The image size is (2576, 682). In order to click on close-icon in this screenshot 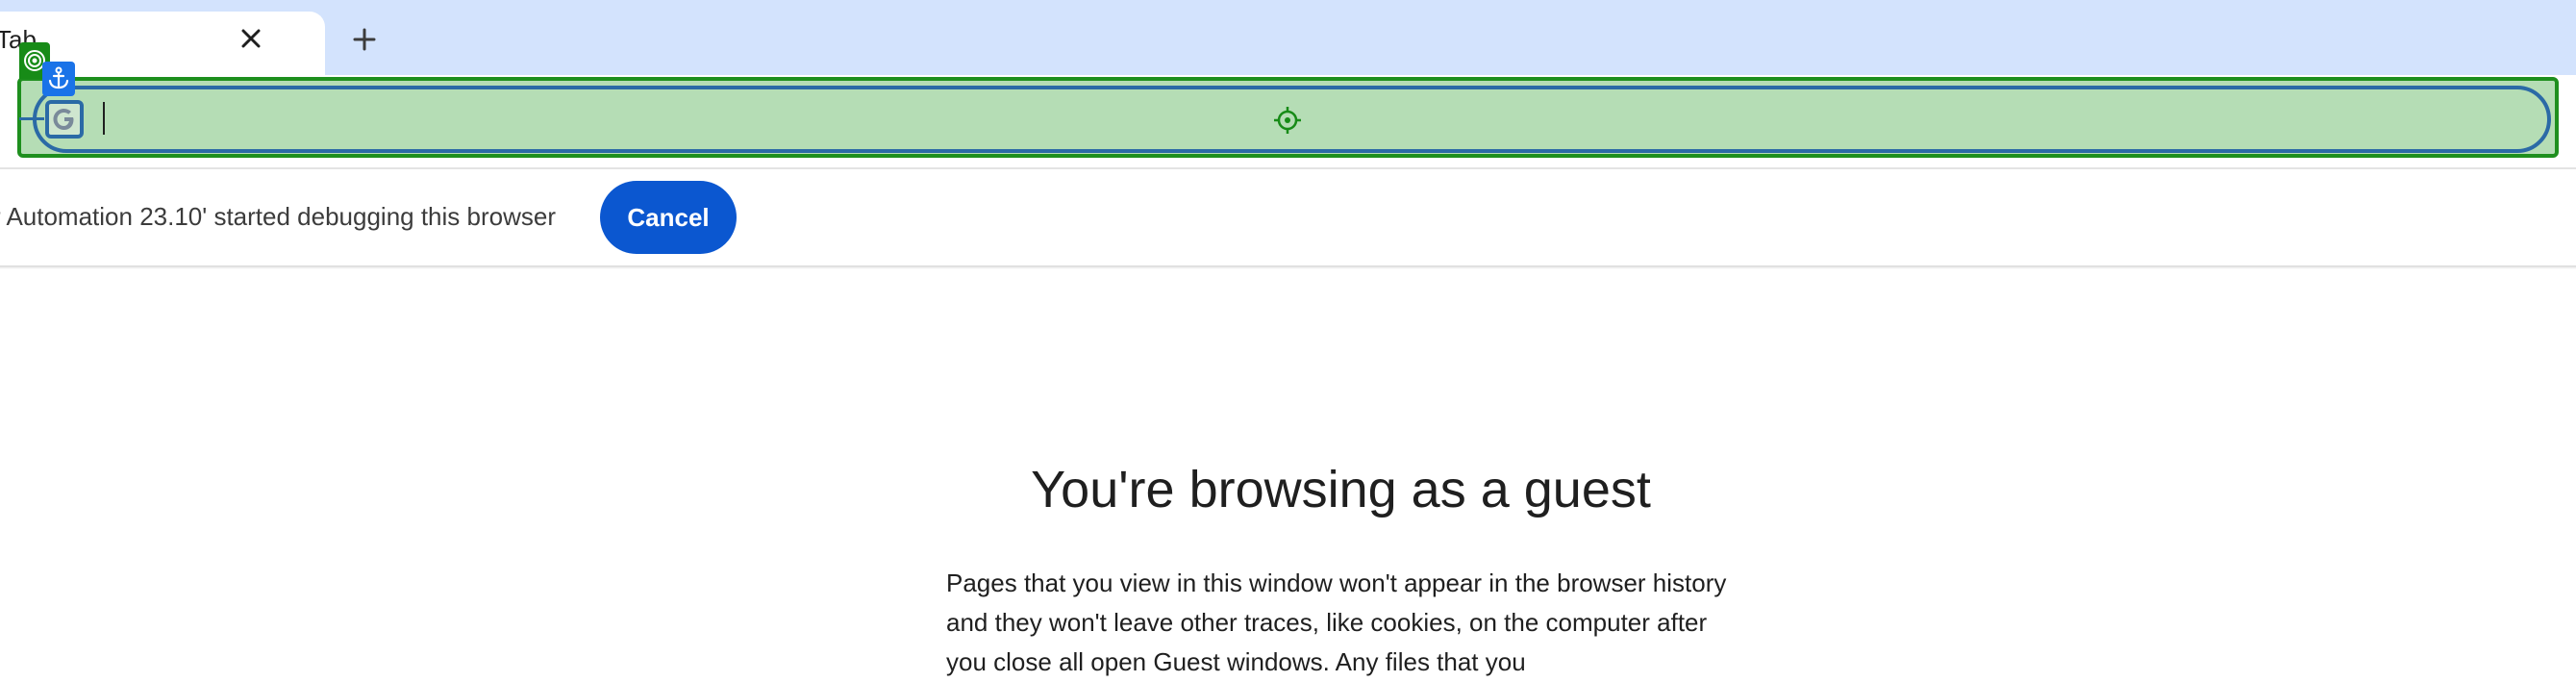, I will do `click(251, 38)`.